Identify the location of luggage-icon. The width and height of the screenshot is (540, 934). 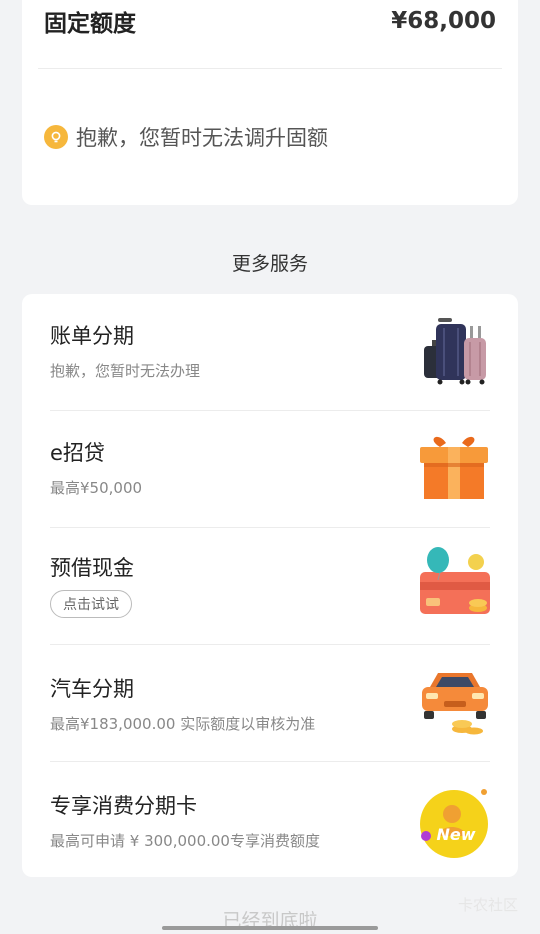
(455, 351).